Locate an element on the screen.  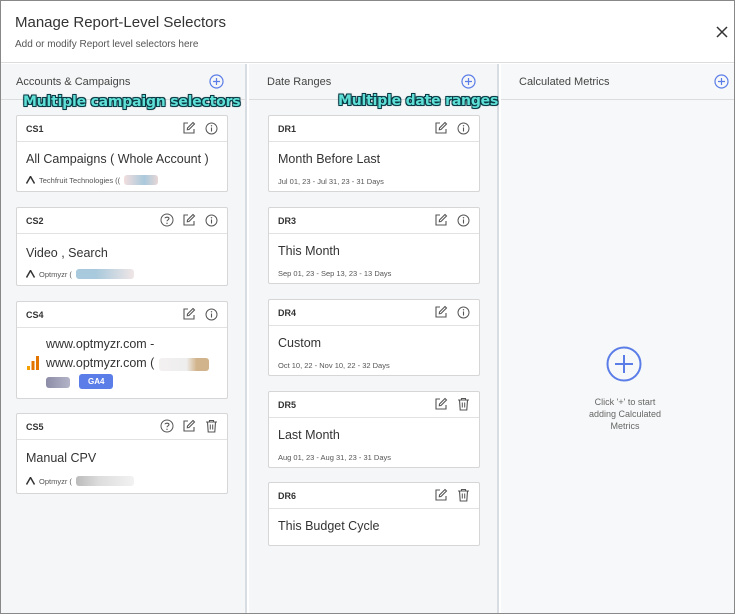
add-campaign-selector-icon is located at coordinates (216, 81).